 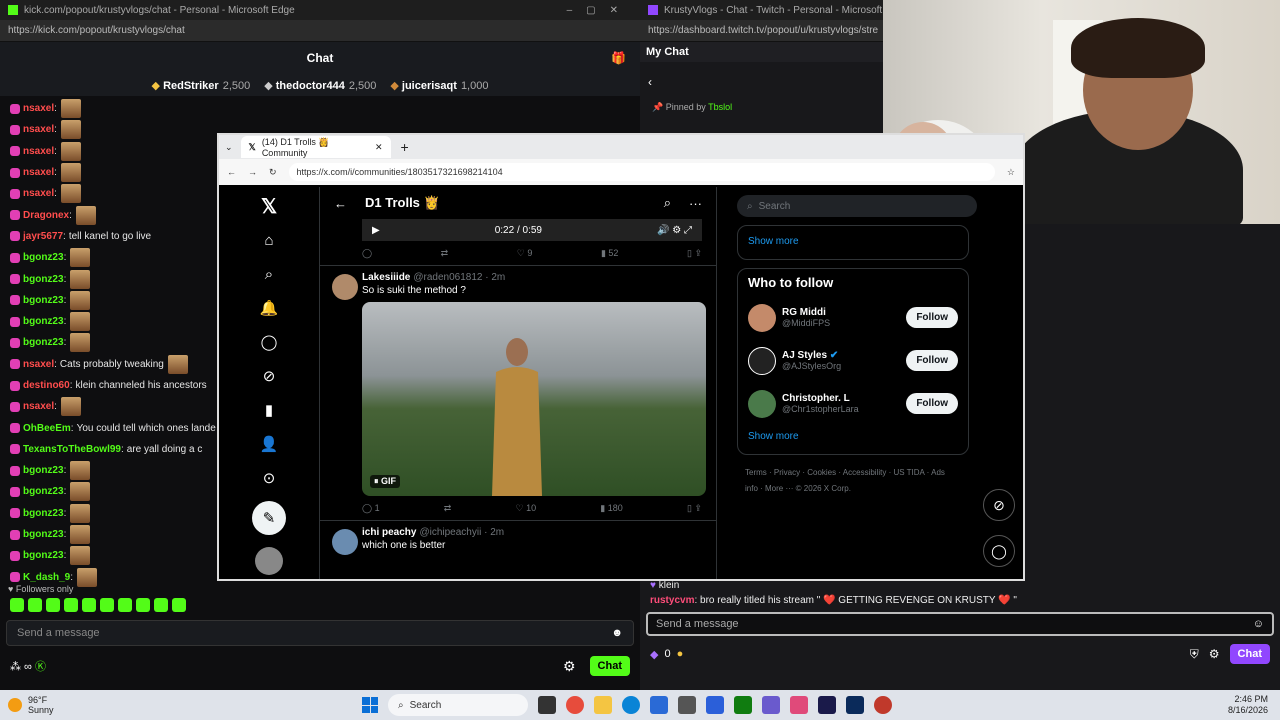 What do you see at coordinates (320, 85) in the screenshot?
I see `leaderboard-item: ◆ thedoctor444 2,500` at bounding box center [320, 85].